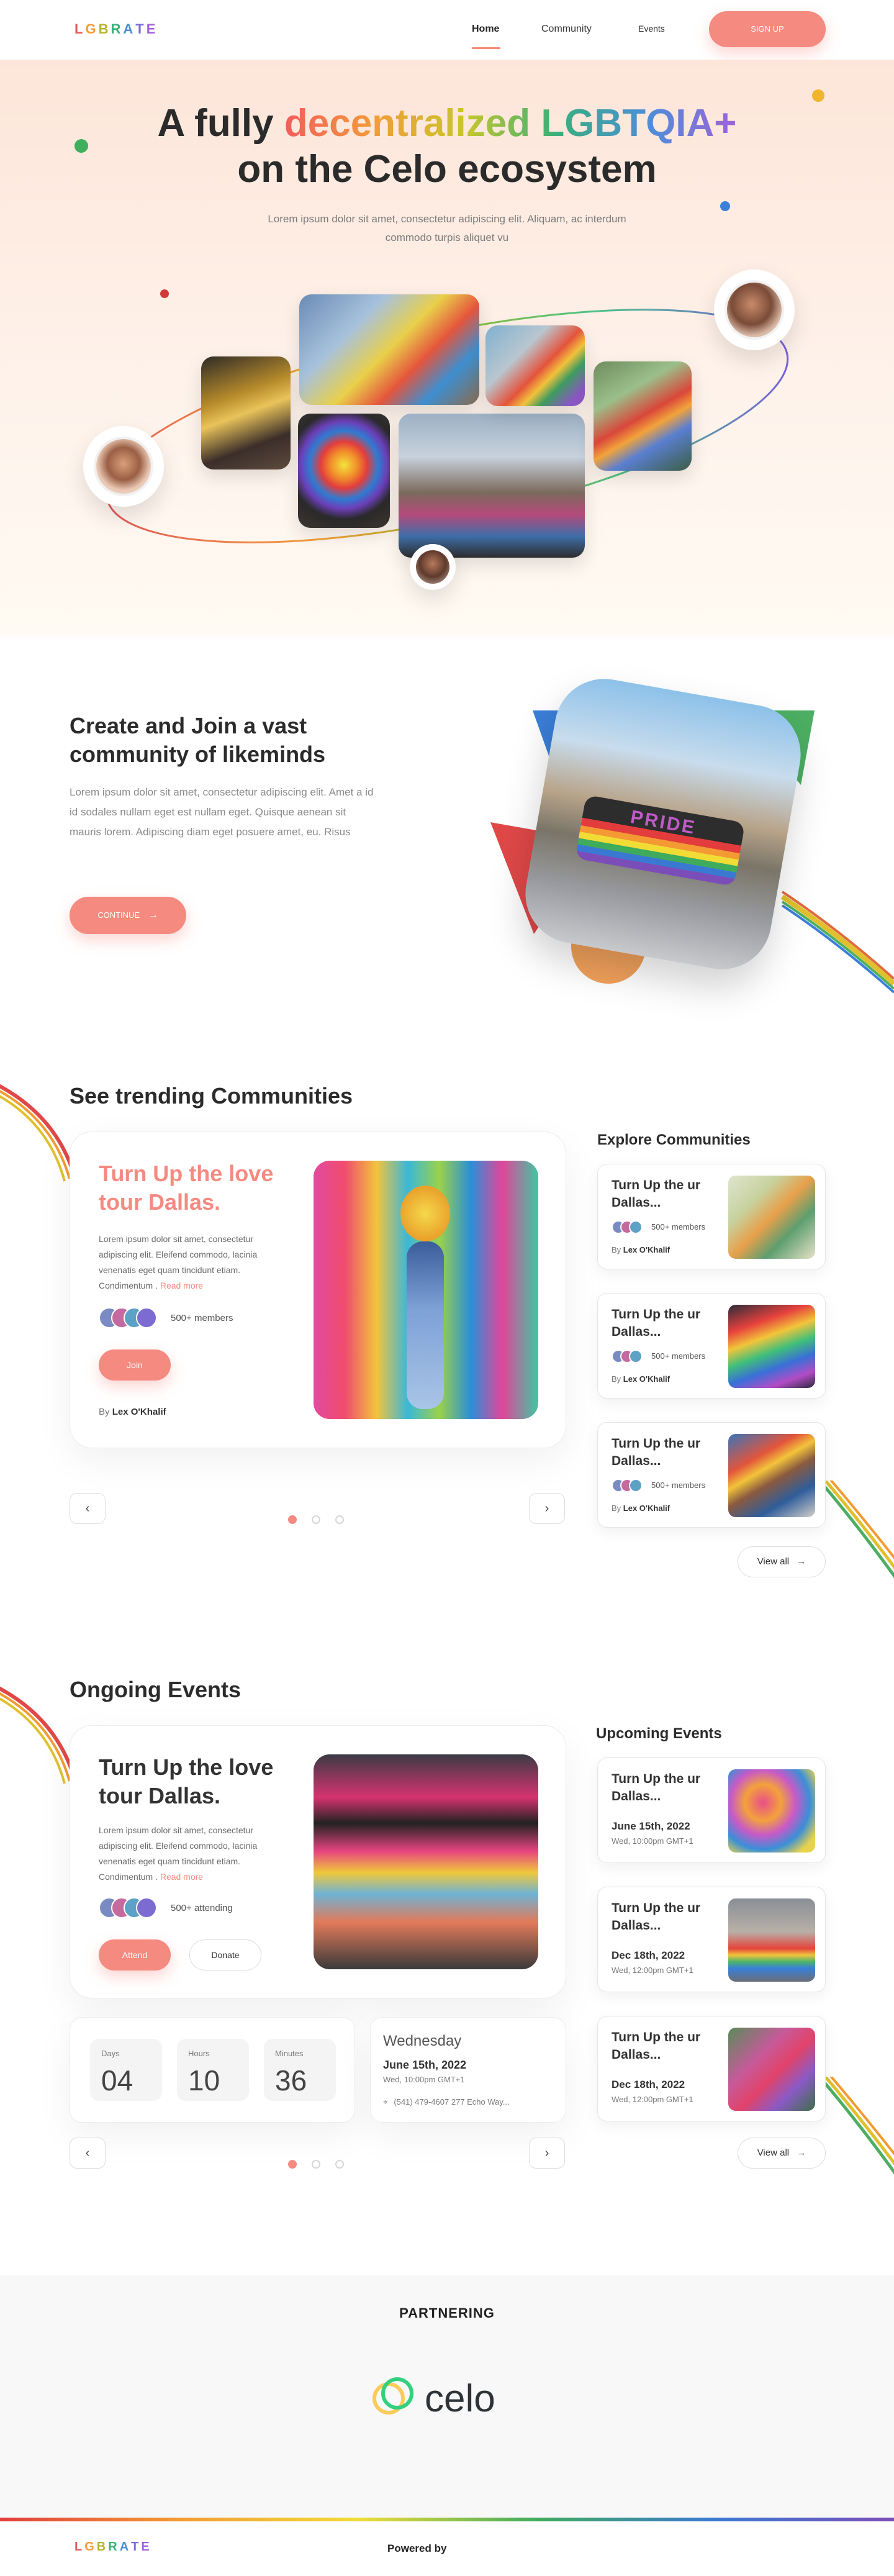  Describe the element at coordinates (104, 1412) in the screenshot. I see `author-prefix: By` at that location.